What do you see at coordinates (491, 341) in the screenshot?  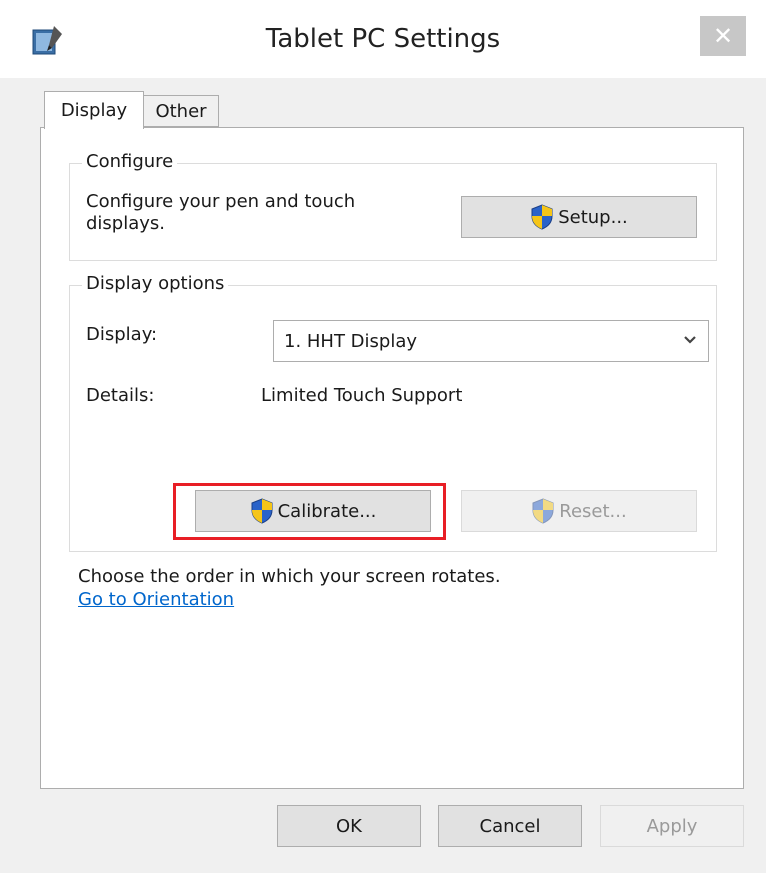 I see `display-select: 1. HHT Display` at bounding box center [491, 341].